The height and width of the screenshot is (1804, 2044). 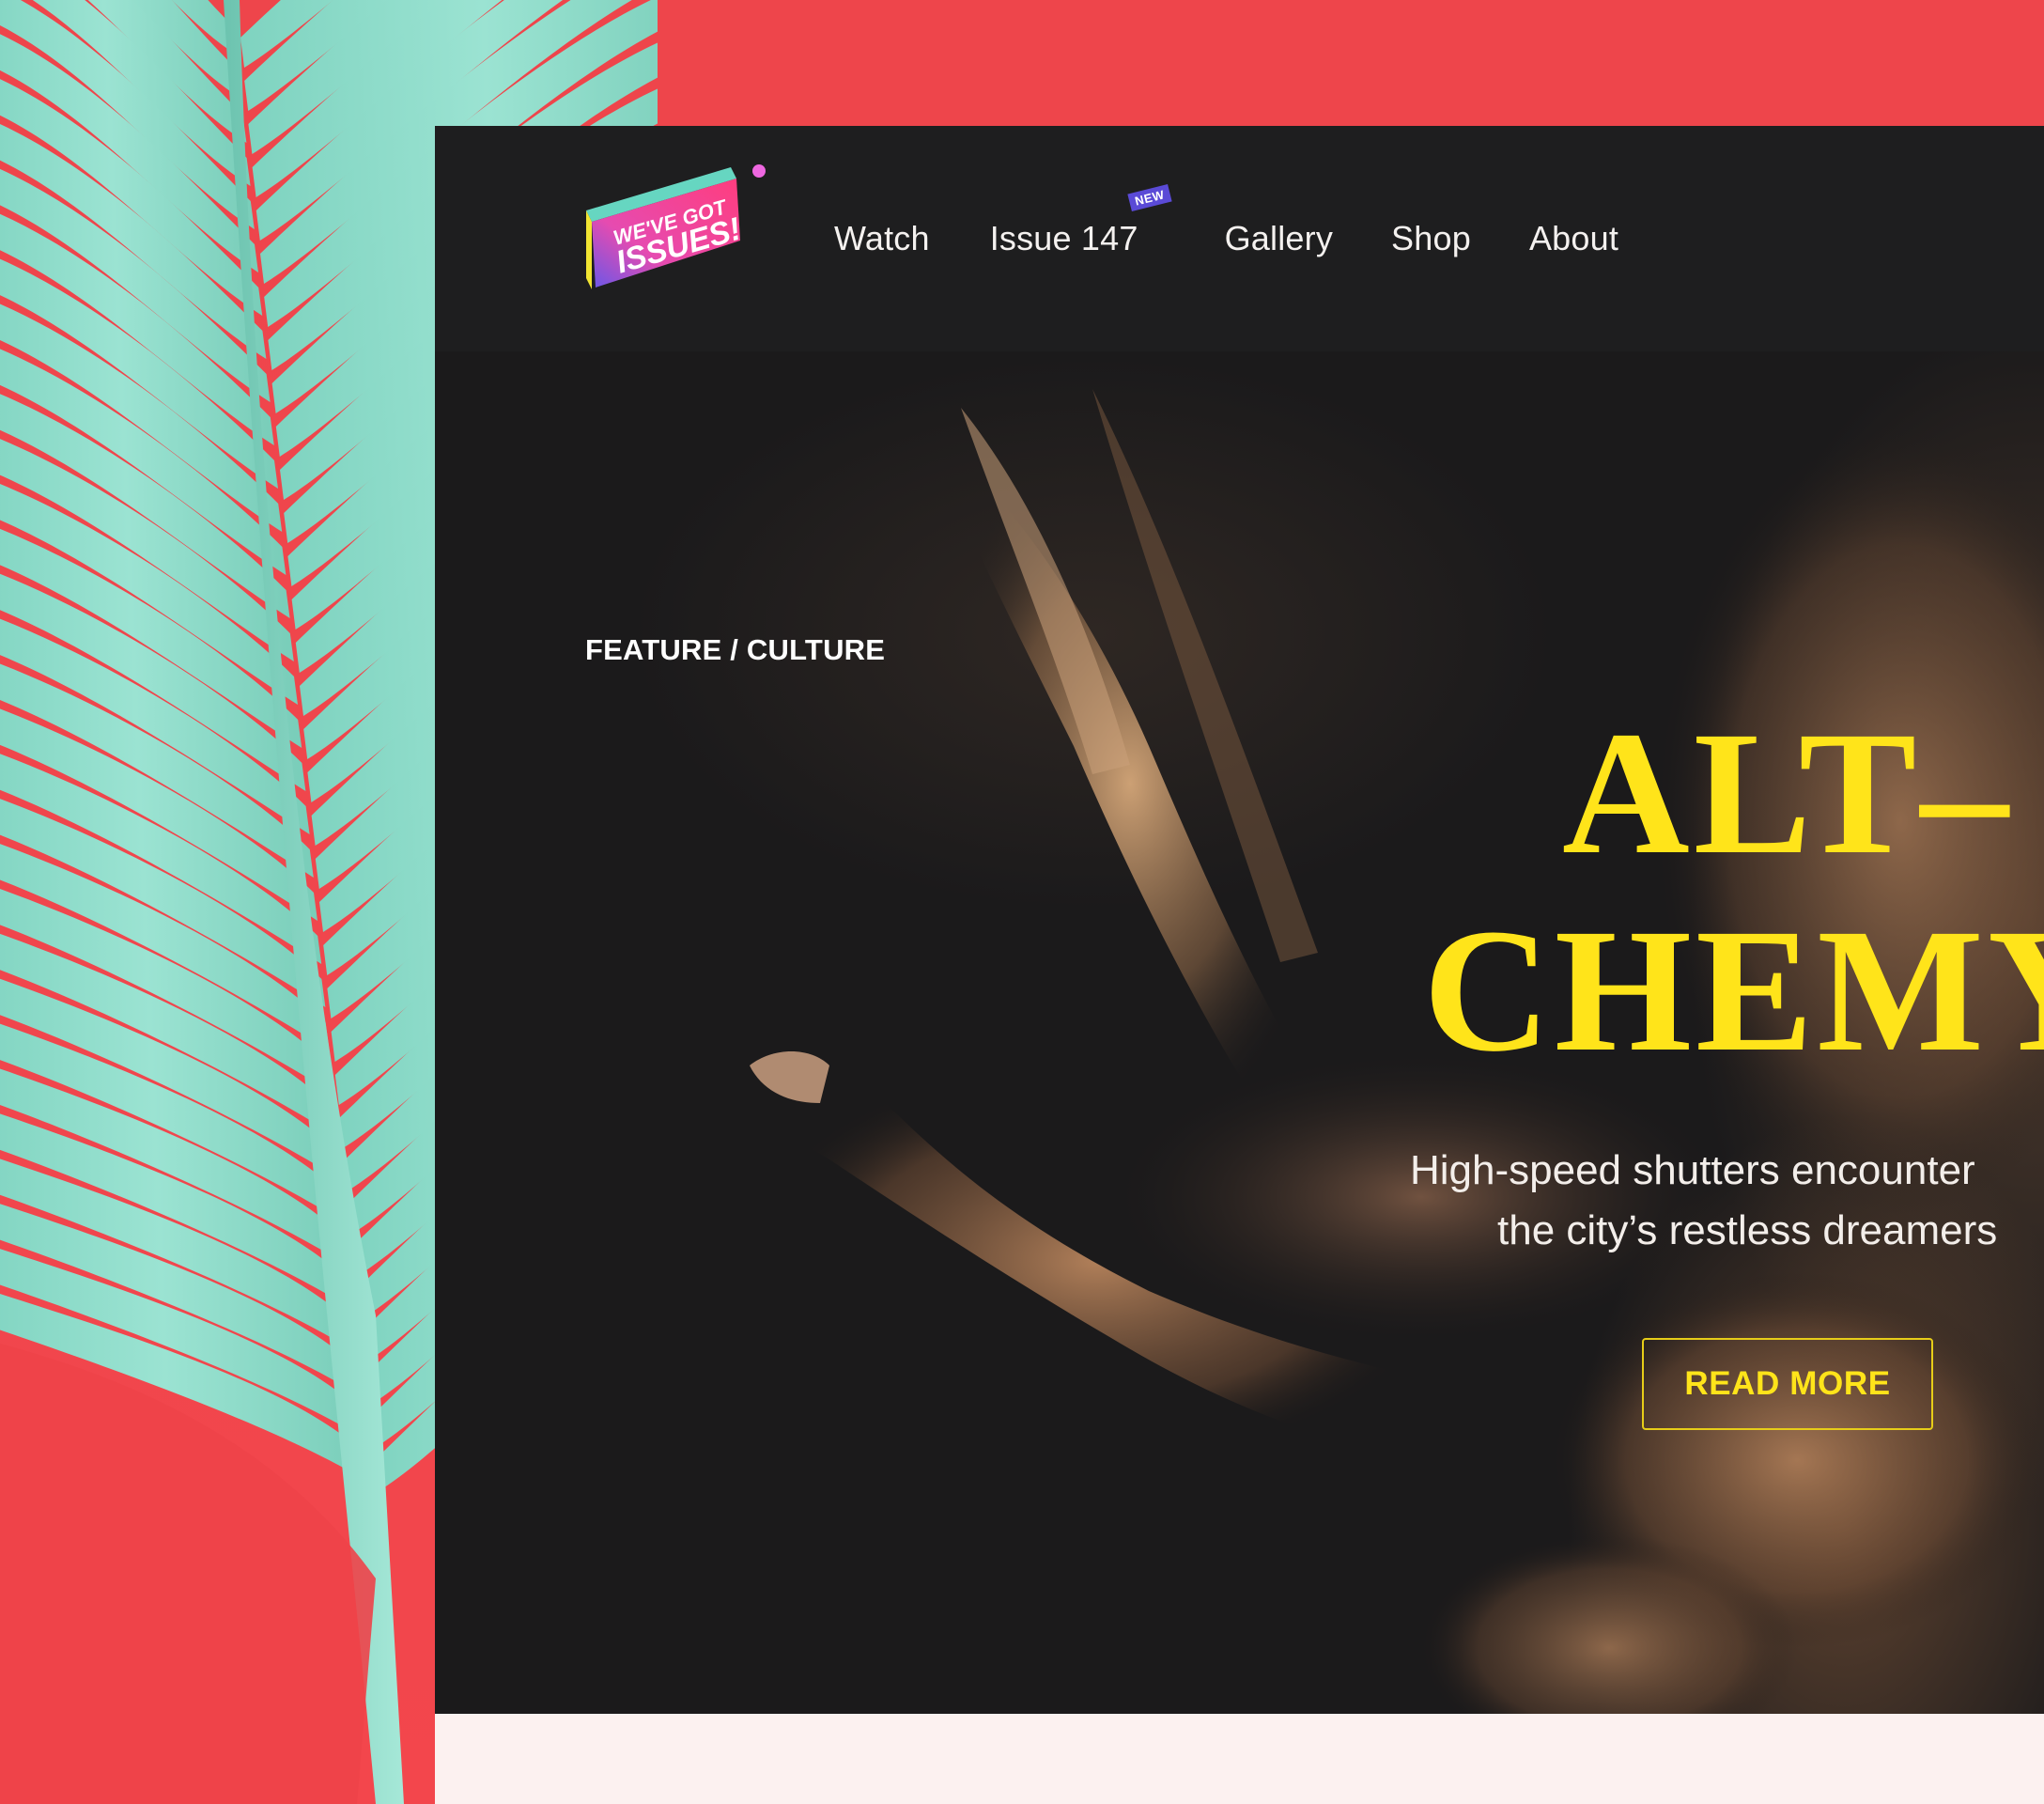 I want to click on content-section-top, so click(x=1239, y=1759).